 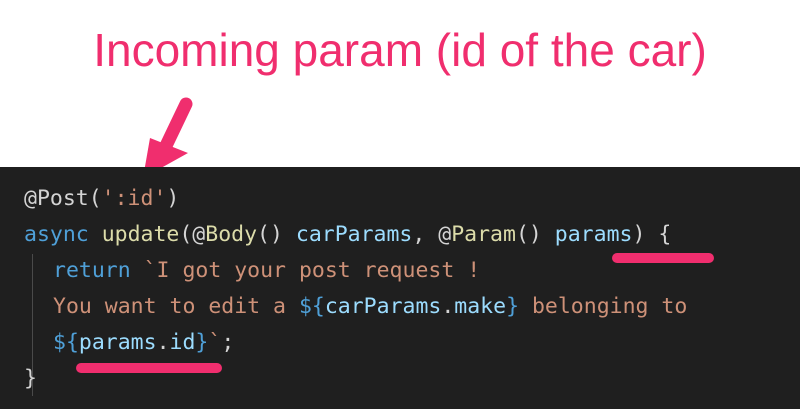 I want to click on code-token: ;, so click(x=228, y=342).